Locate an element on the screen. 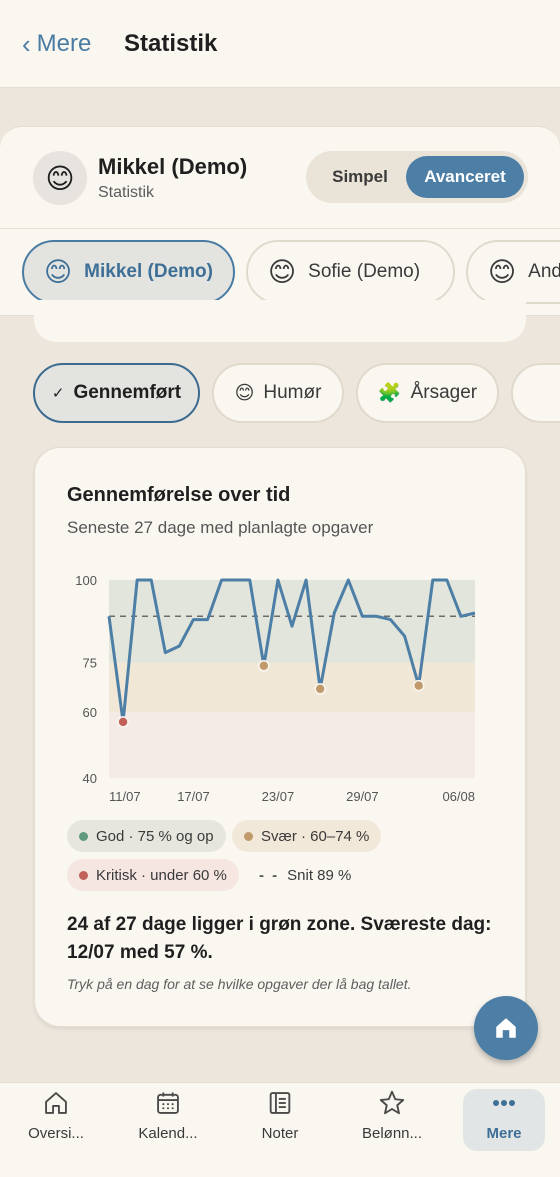 This screenshot has height=1177, width=560. profile-name: Mikkel (Demo) is located at coordinates (173, 166).